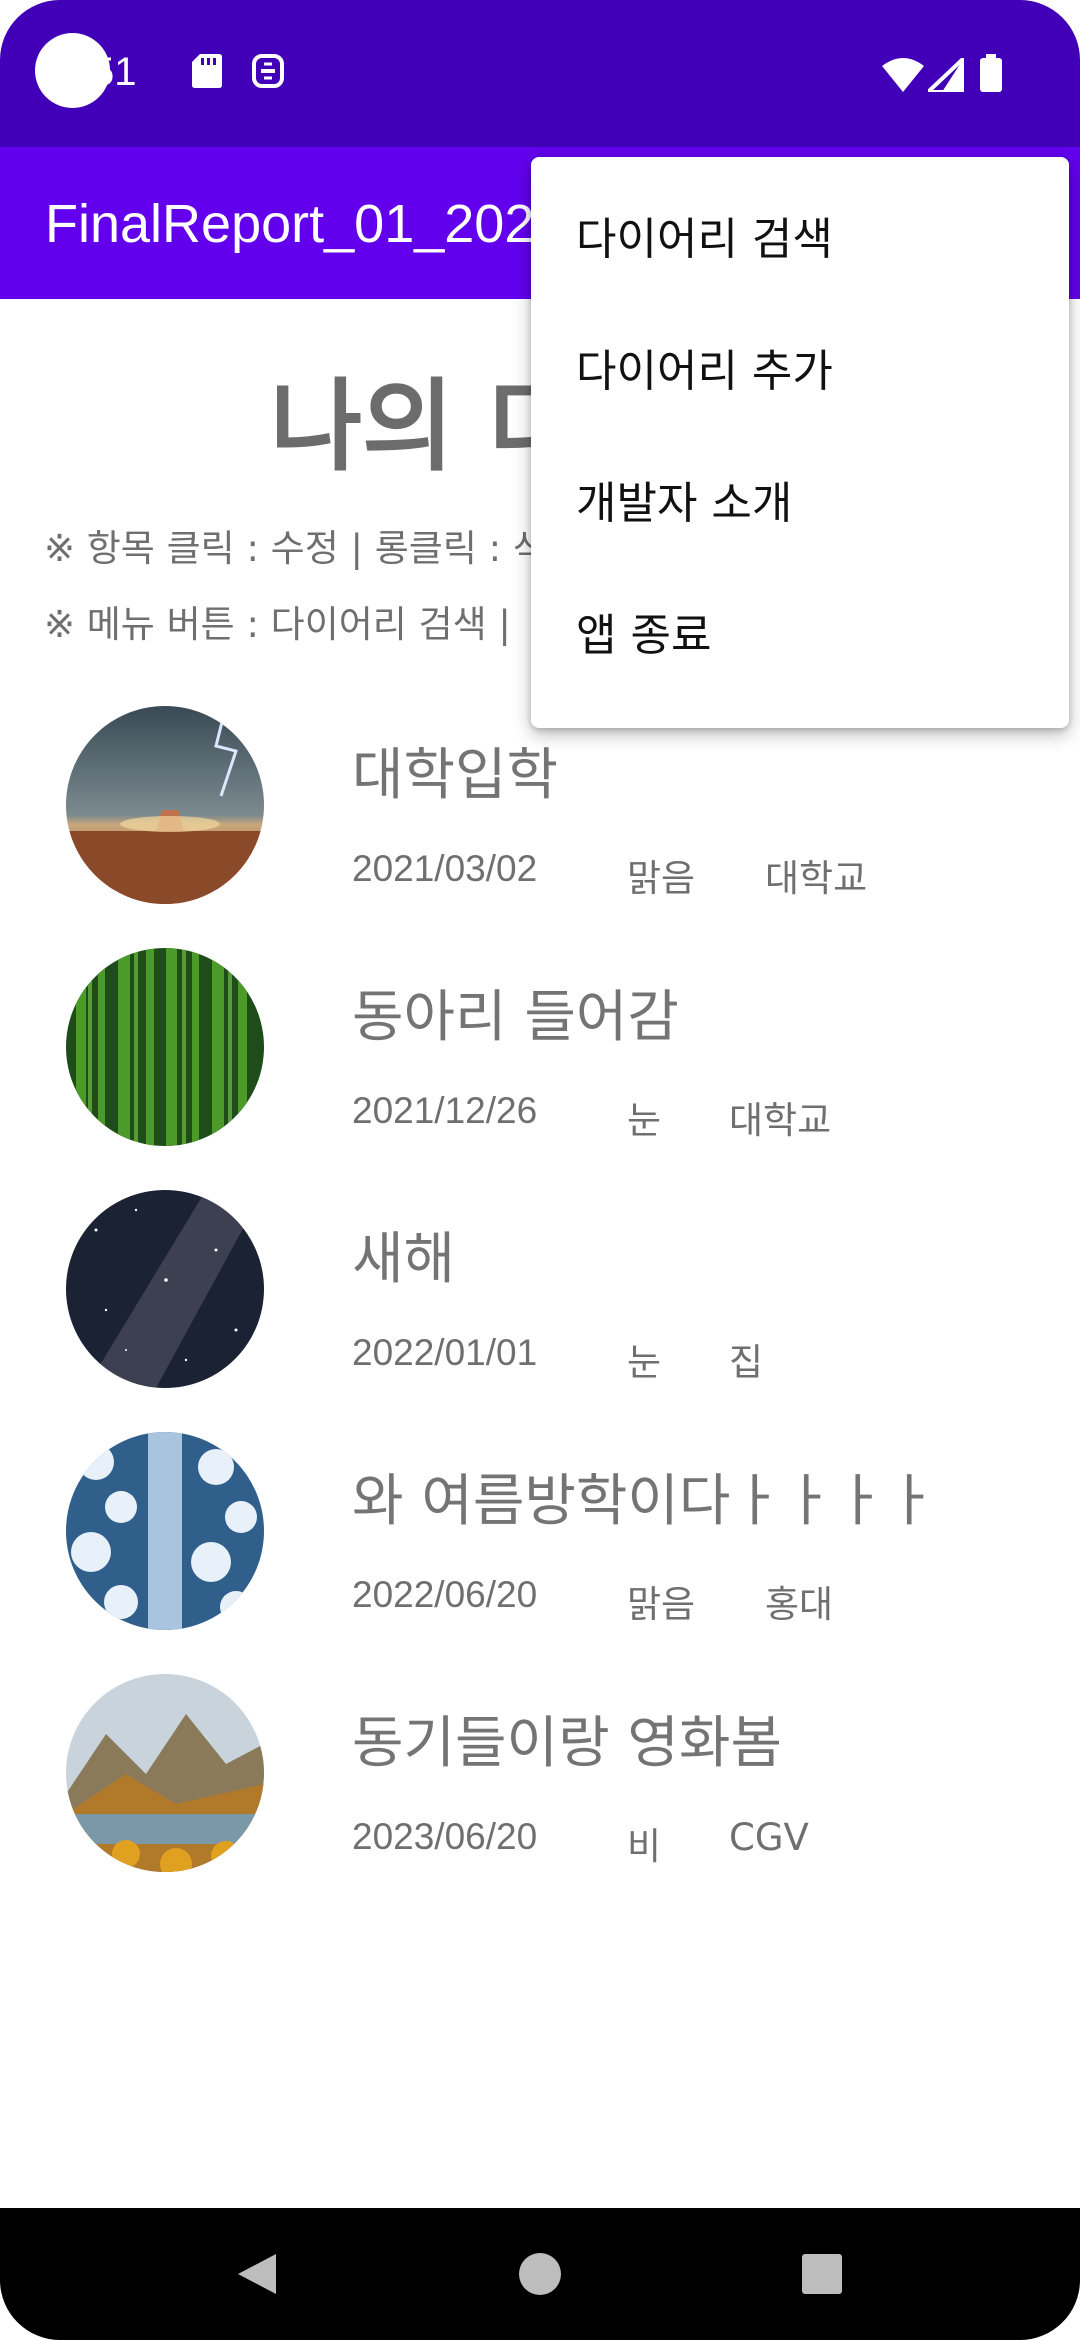 This screenshot has width=1080, height=2340. Describe the element at coordinates (644, 1501) in the screenshot. I see `diary-title: 와 여름방학이다ㅏㅏㅏㅏ` at that location.